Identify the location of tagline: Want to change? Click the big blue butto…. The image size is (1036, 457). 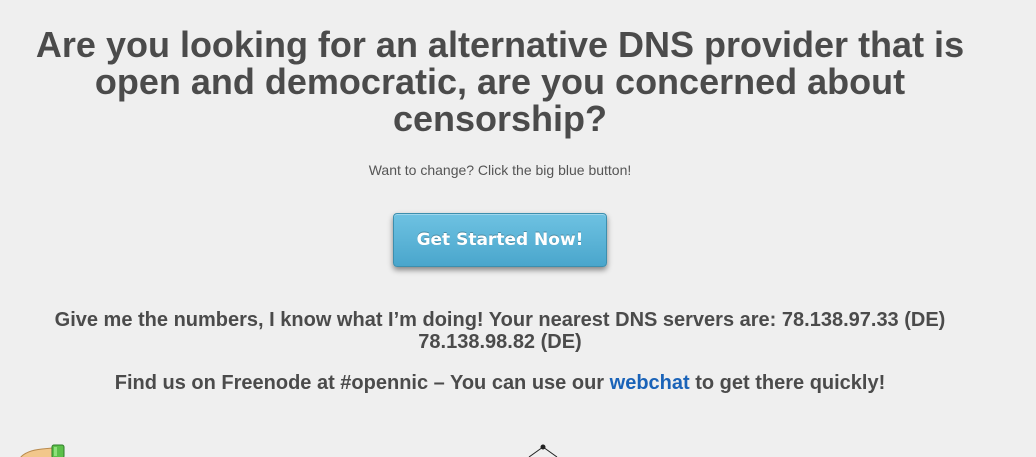
(500, 170).